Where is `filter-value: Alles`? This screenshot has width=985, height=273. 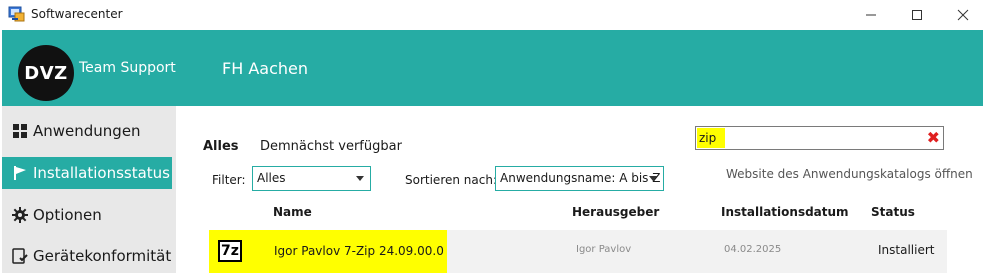
filter-value: Alles is located at coordinates (271, 178).